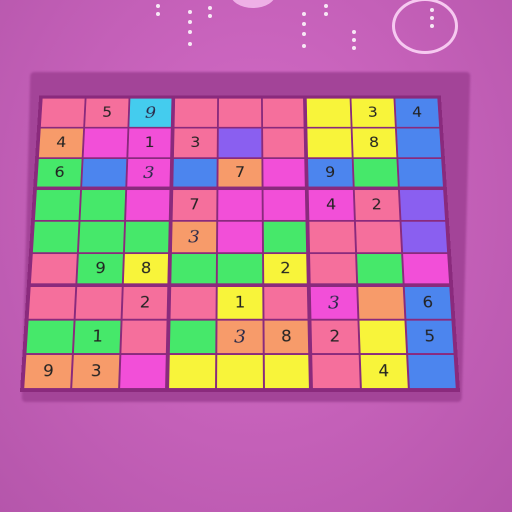 The height and width of the screenshot is (512, 512). What do you see at coordinates (425, 27) in the screenshot?
I see `decorative-ring` at bounding box center [425, 27].